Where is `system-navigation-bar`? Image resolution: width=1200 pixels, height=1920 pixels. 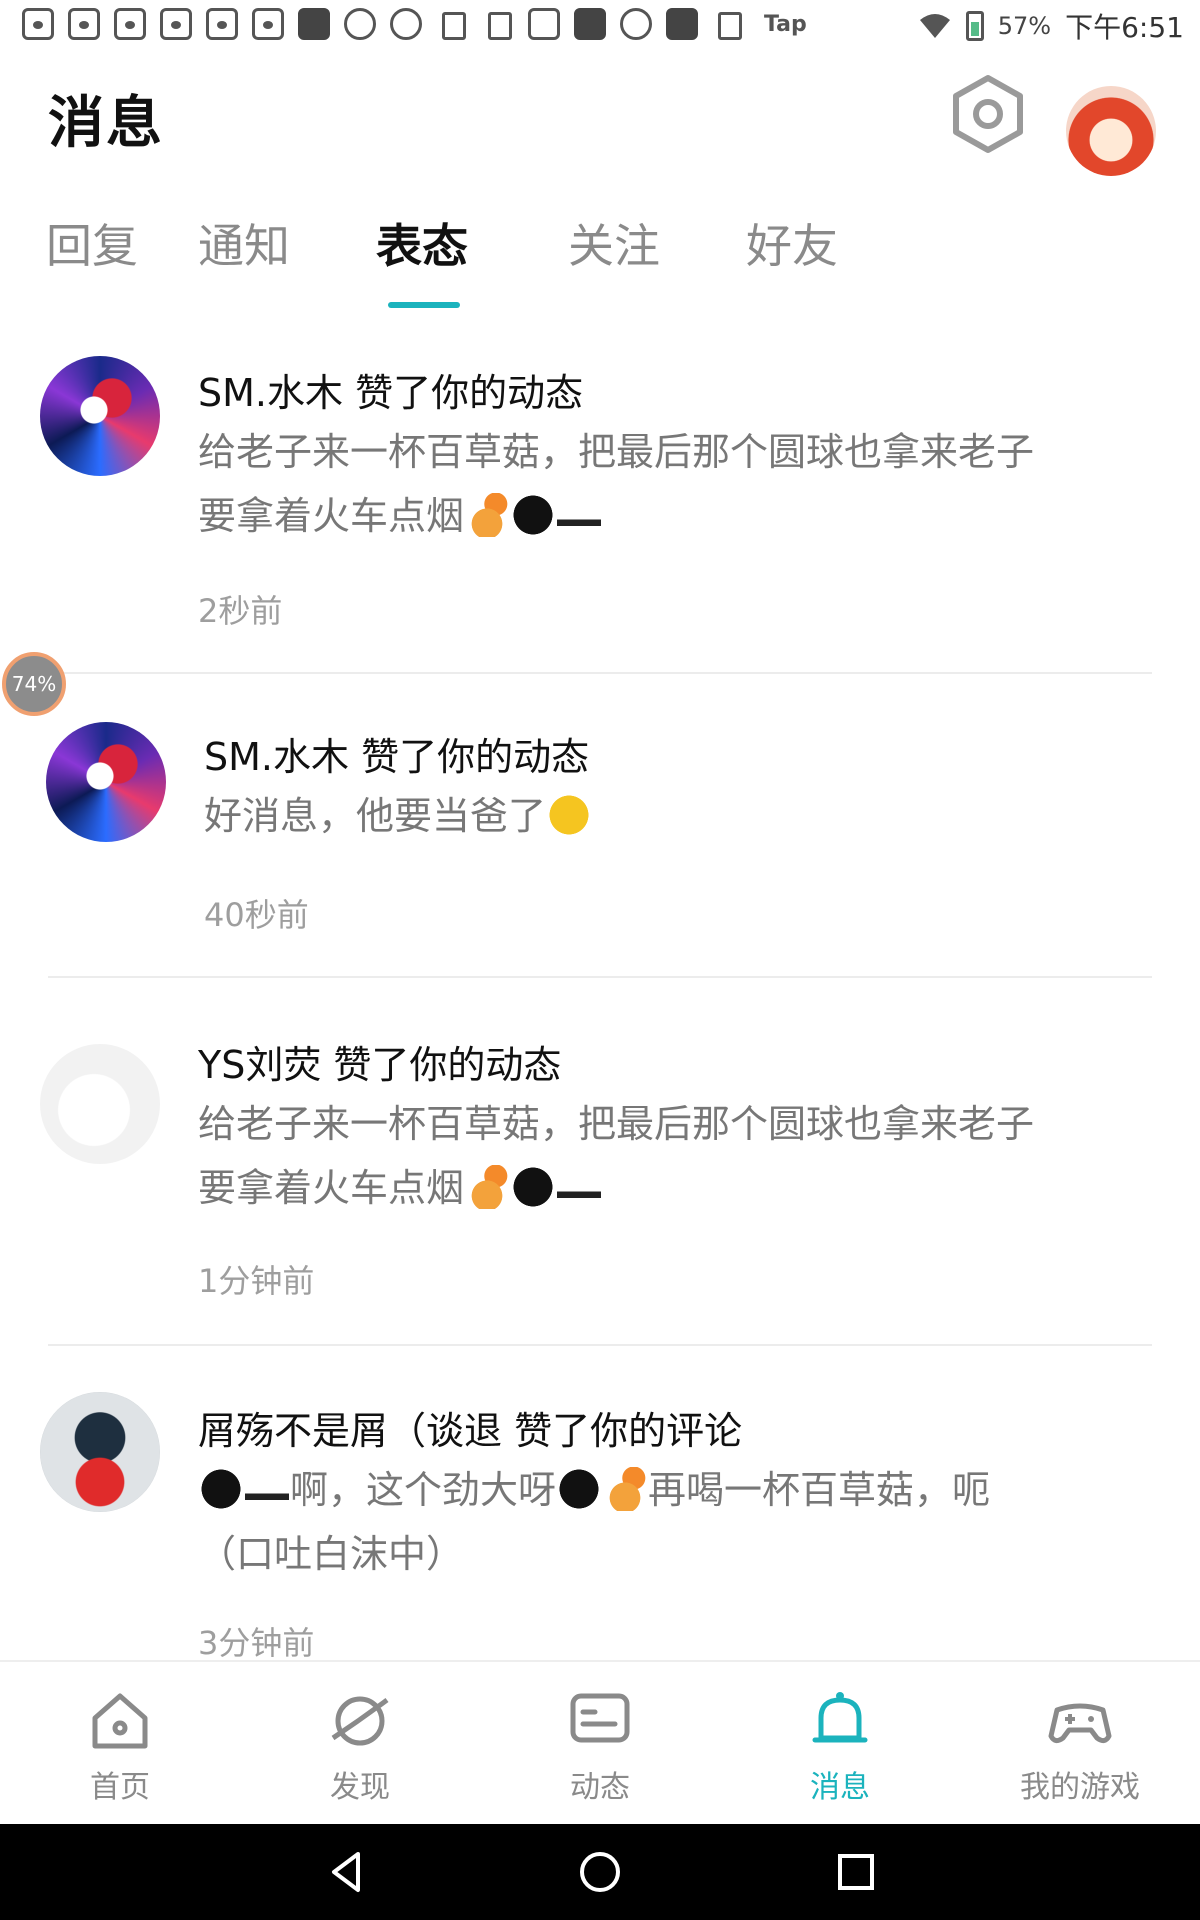
system-navigation-bar is located at coordinates (600, 1872).